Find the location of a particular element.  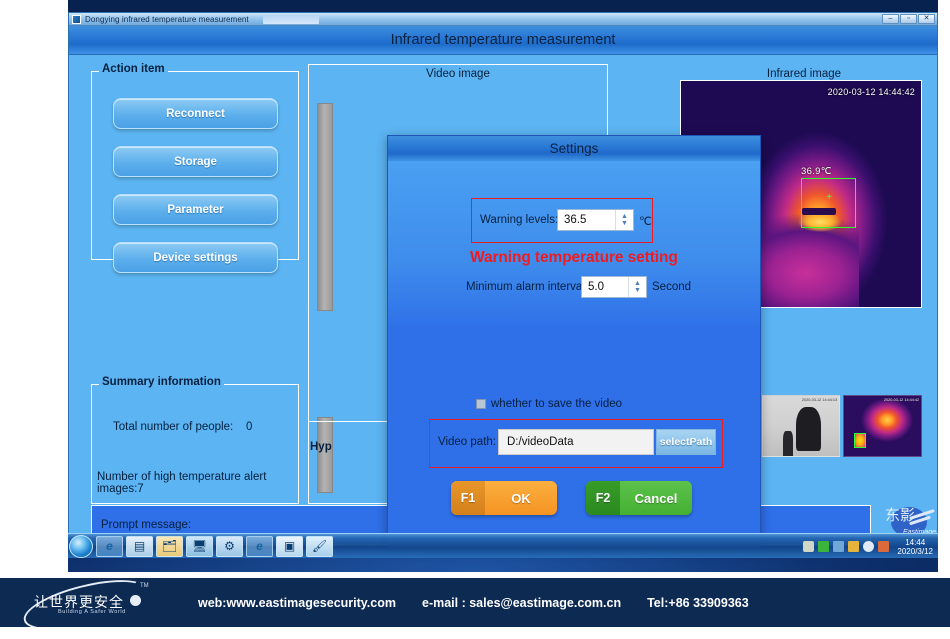

warning-level-label: Warning levels: is located at coordinates (519, 220).